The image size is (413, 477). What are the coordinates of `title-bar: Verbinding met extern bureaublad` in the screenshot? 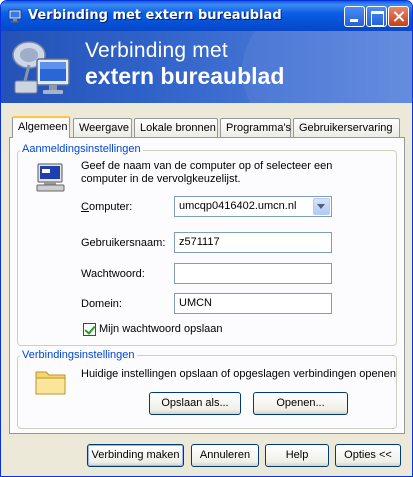 It's located at (206, 16).